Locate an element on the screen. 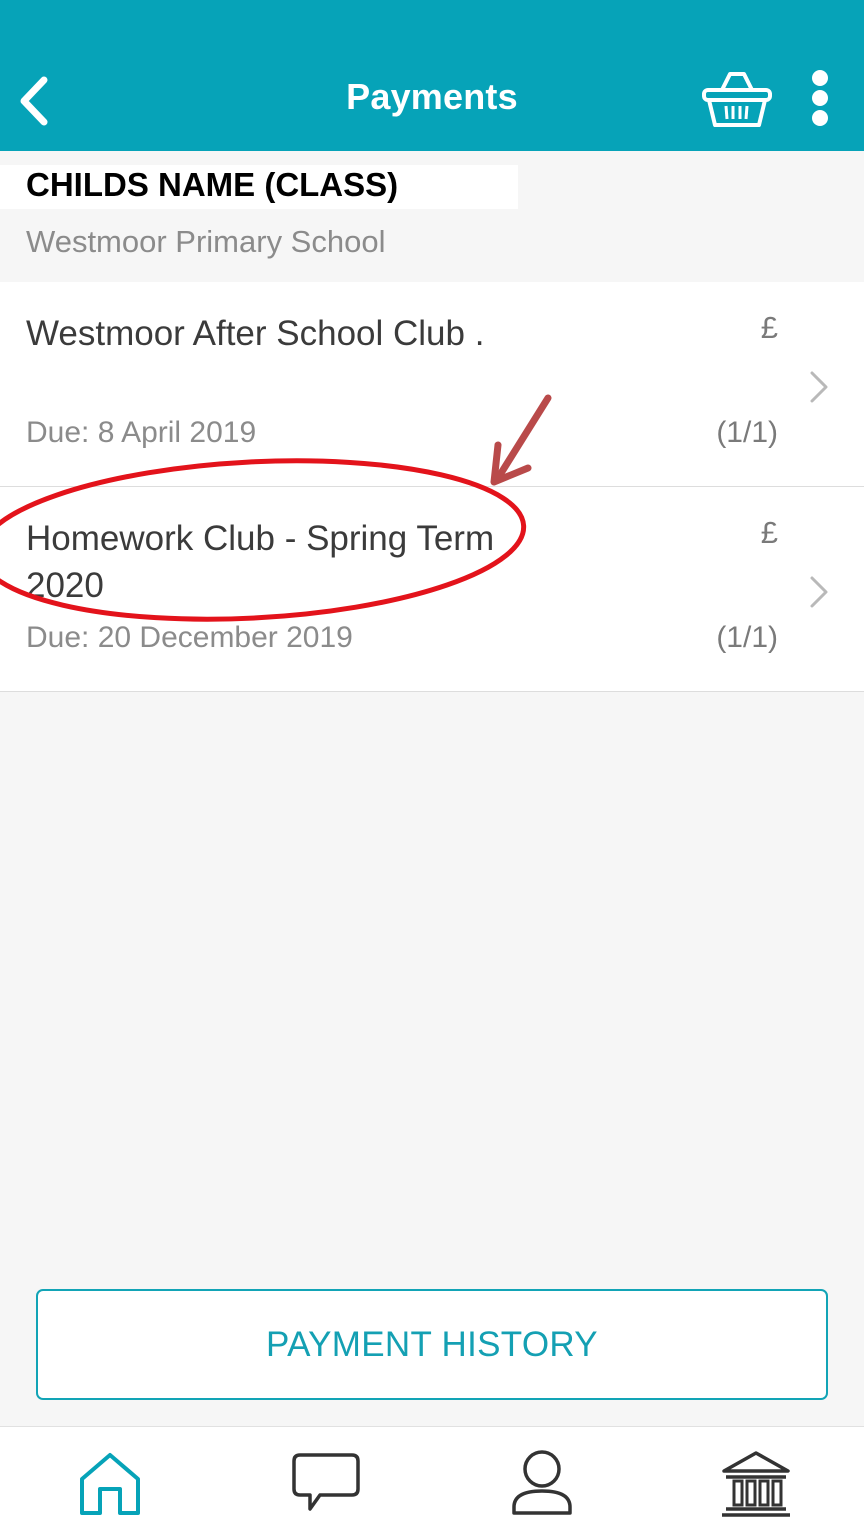 This screenshot has height=1539, width=864. tab-bank is located at coordinates (756, 1483).